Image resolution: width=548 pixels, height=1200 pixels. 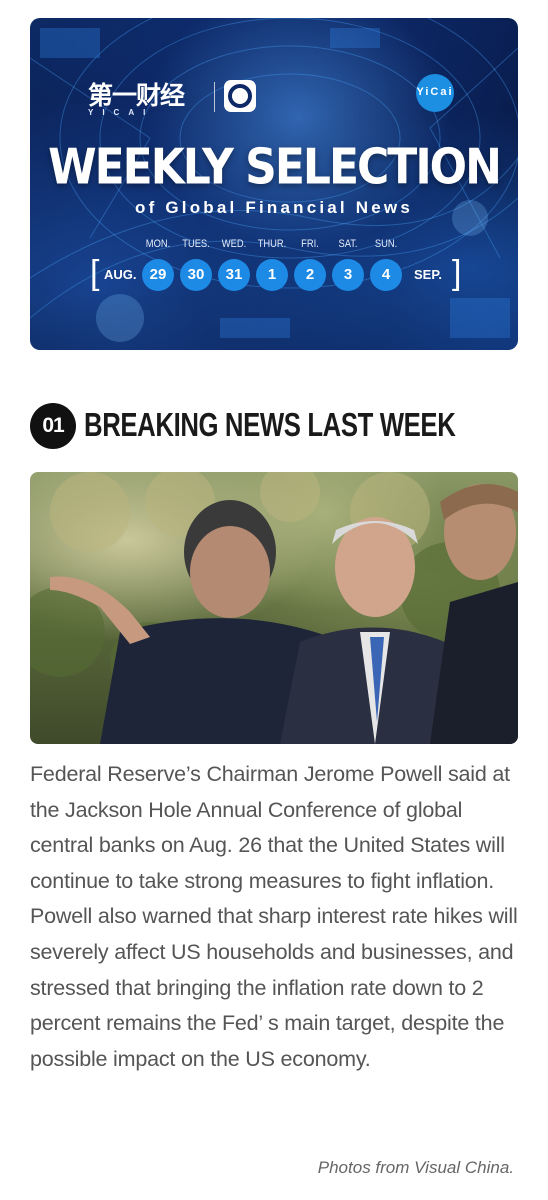 I want to click on date-circle: 29, so click(x=158, y=275).